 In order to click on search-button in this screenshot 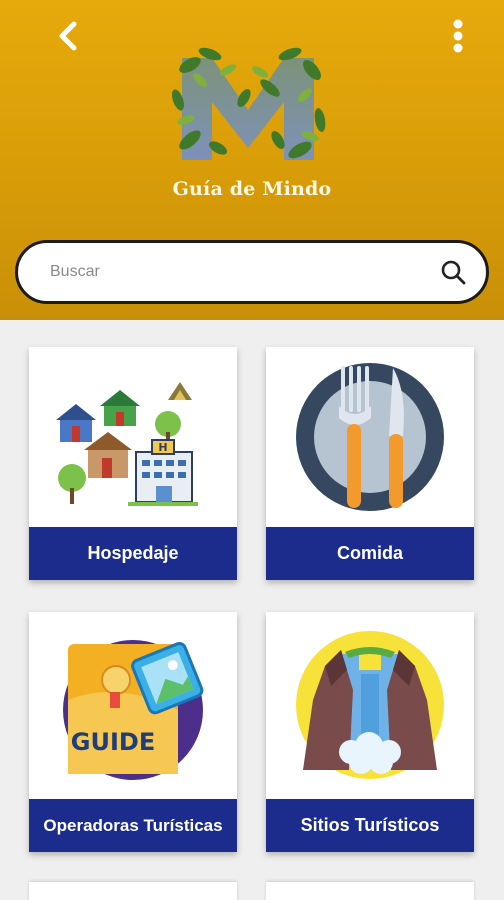, I will do `click(453, 272)`.